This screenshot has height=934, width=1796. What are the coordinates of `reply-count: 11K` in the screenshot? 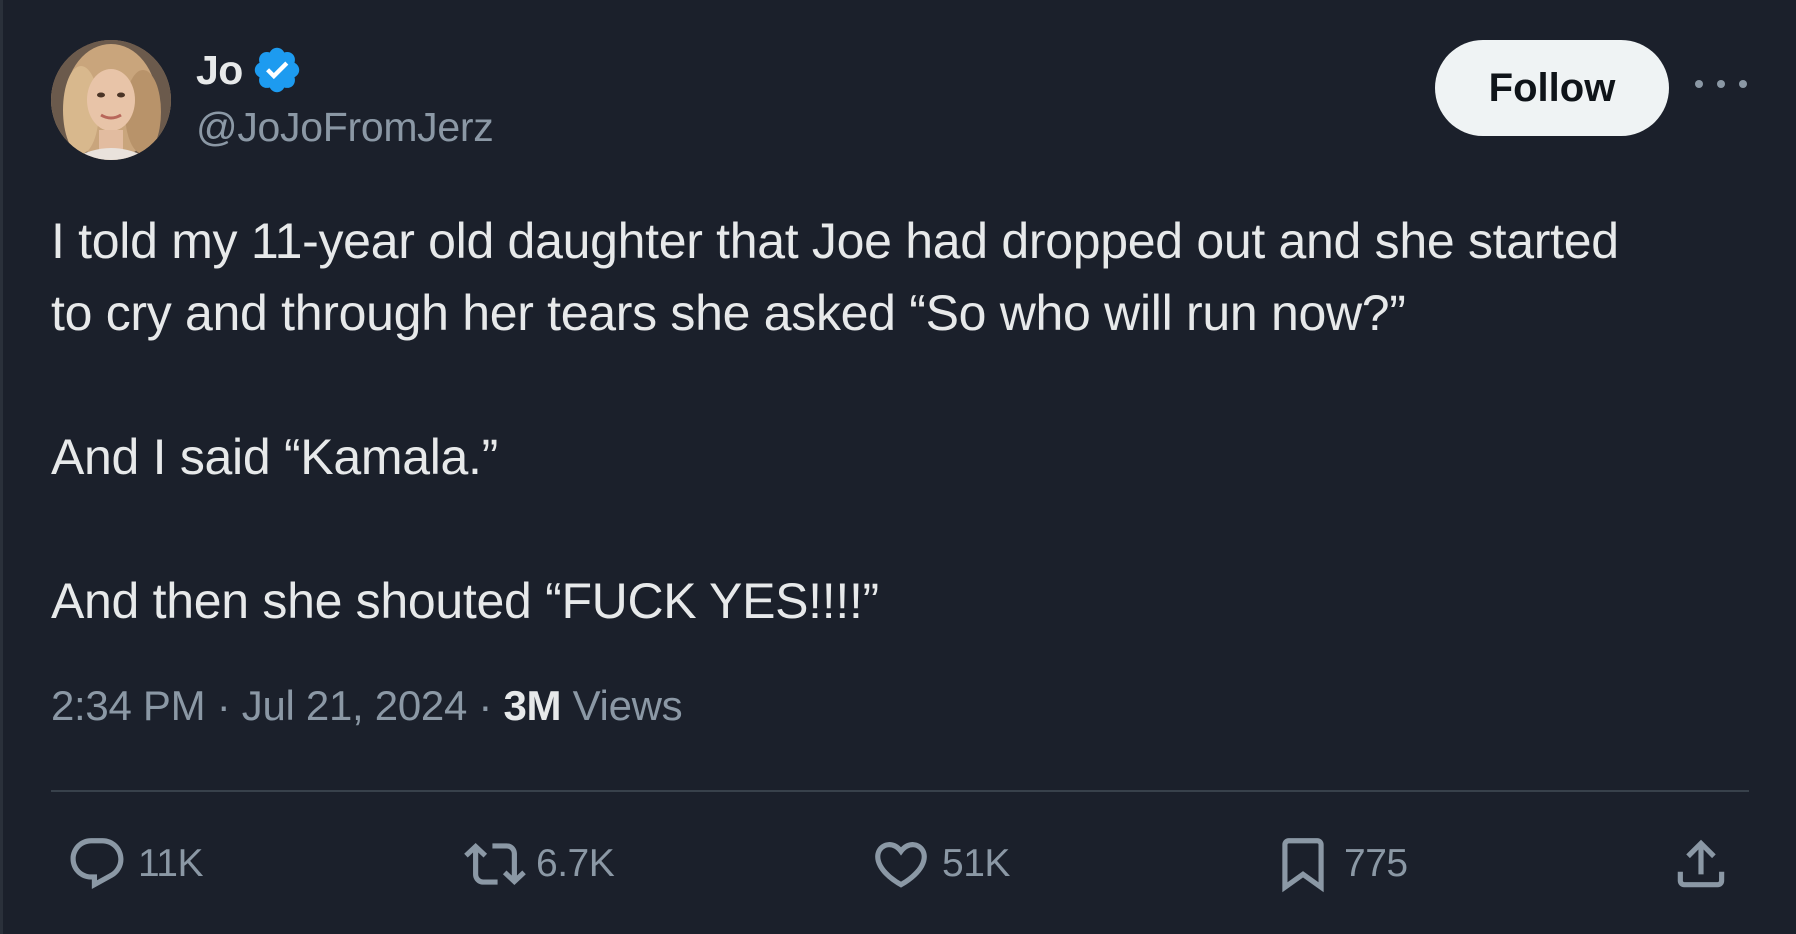 It's located at (171, 863).